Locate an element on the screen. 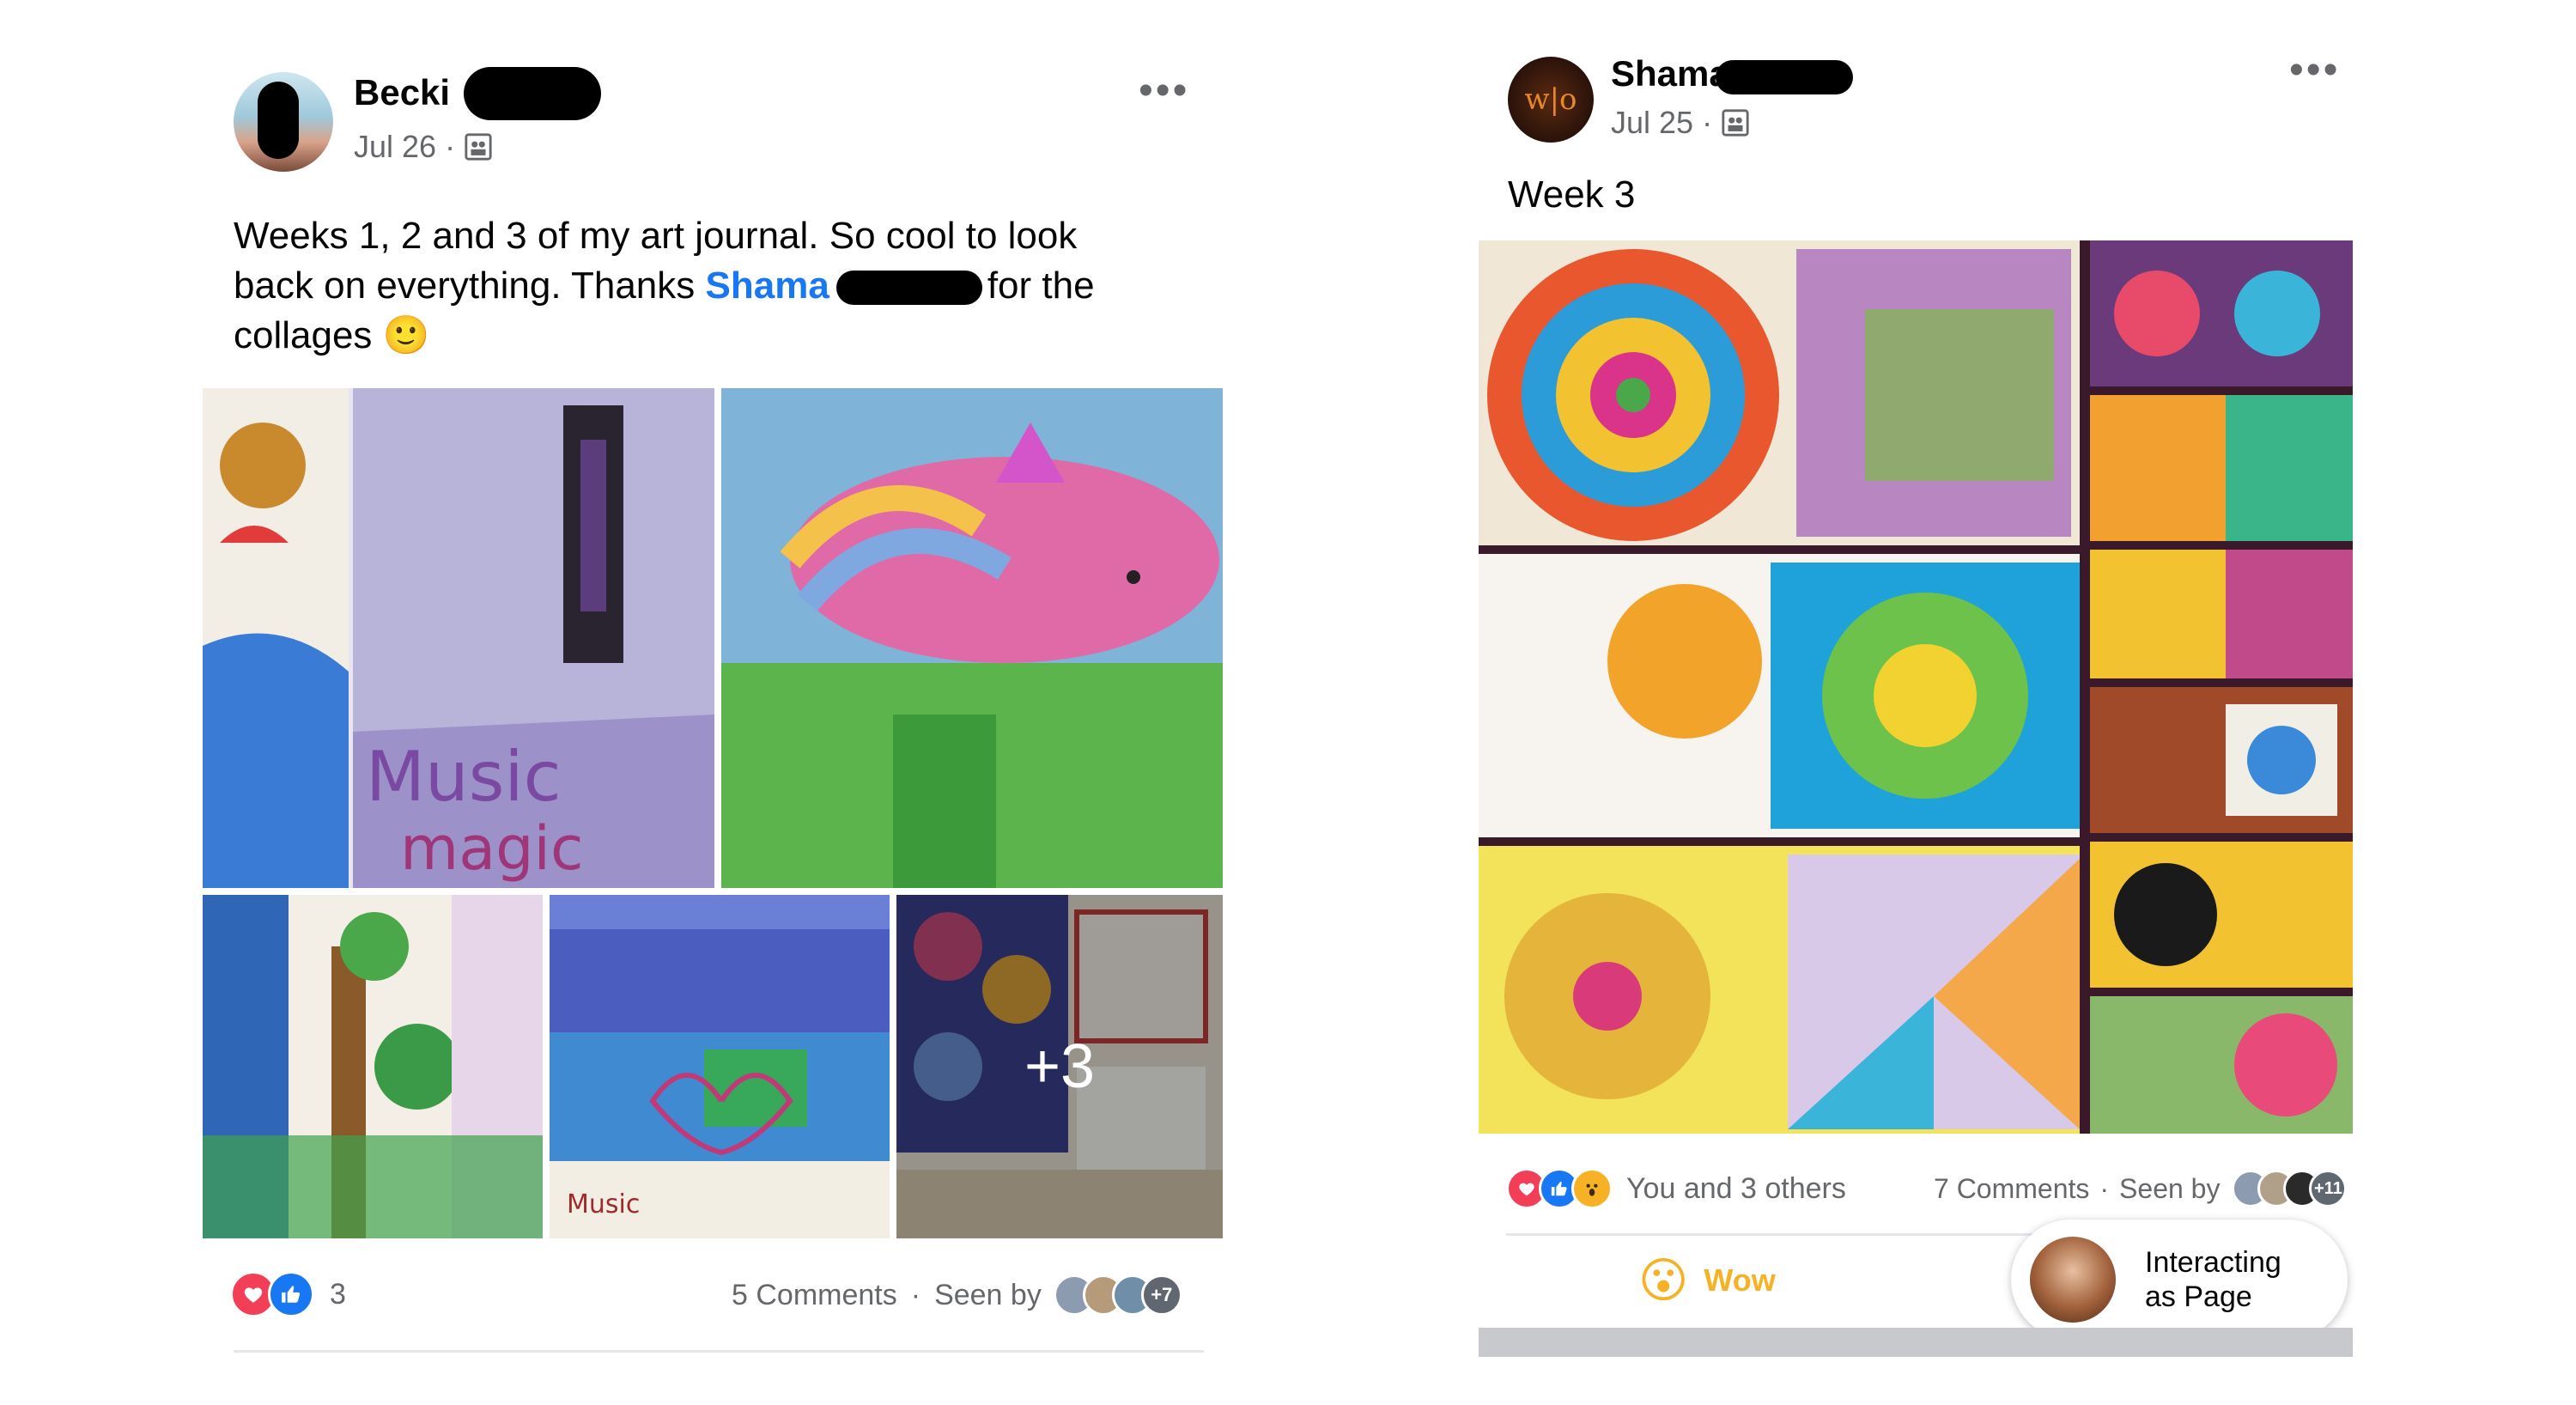 The height and width of the screenshot is (1405, 2576). post-text: Week 3 is located at coordinates (1572, 194).